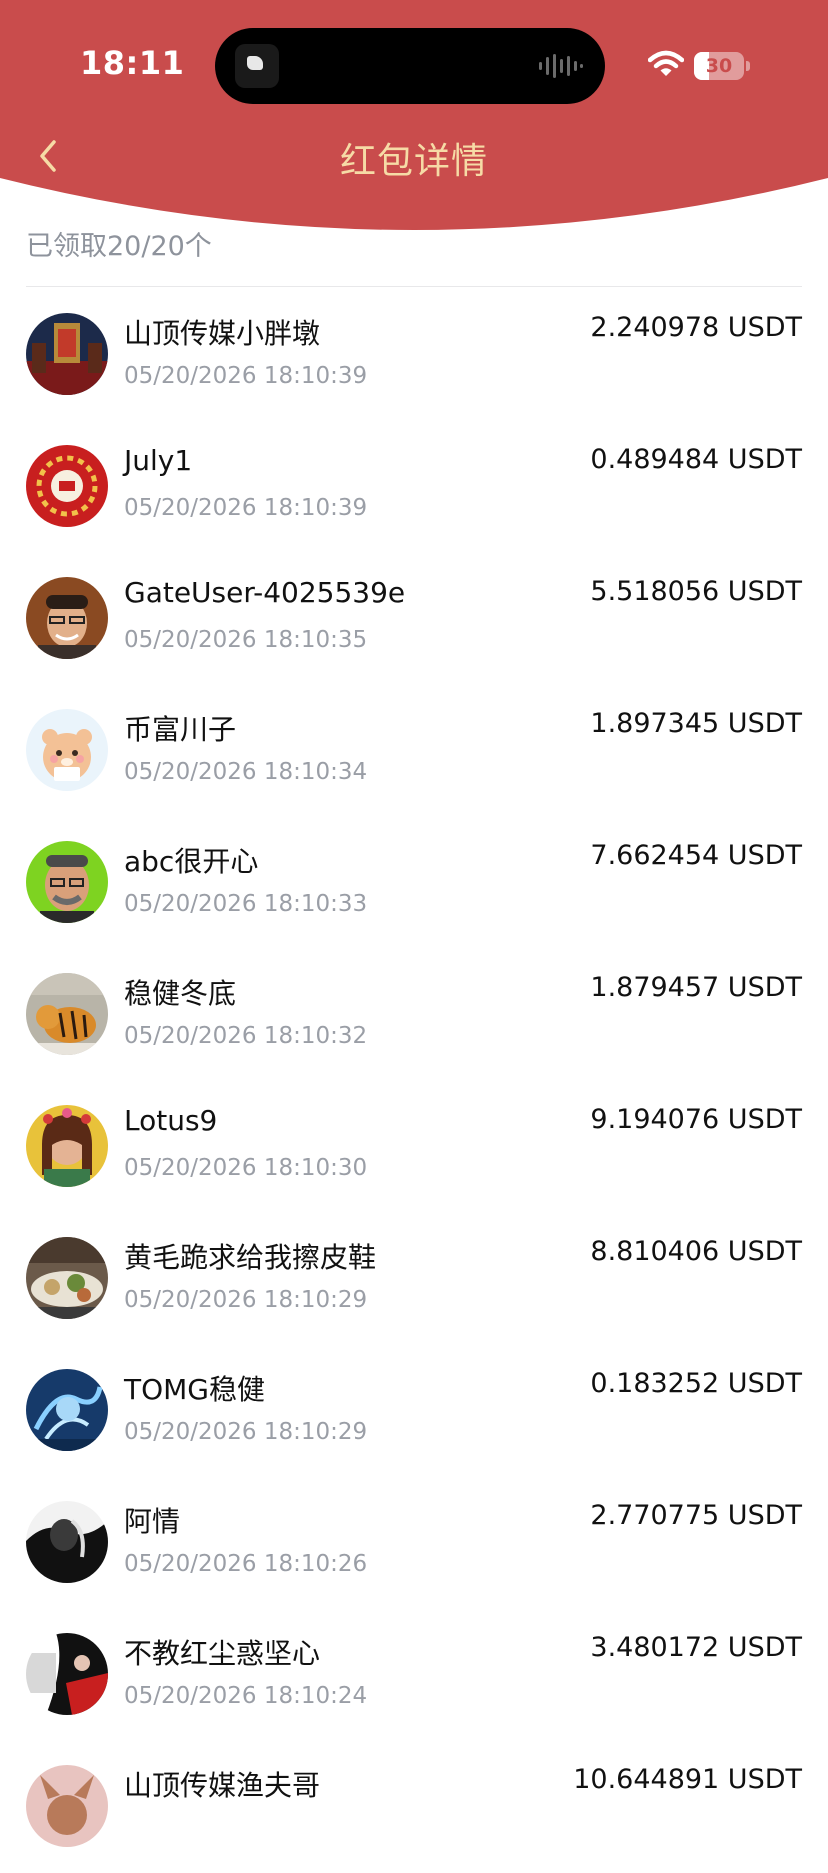 This screenshot has width=828, height=1873. I want to click on dynamic-island, so click(410, 66).